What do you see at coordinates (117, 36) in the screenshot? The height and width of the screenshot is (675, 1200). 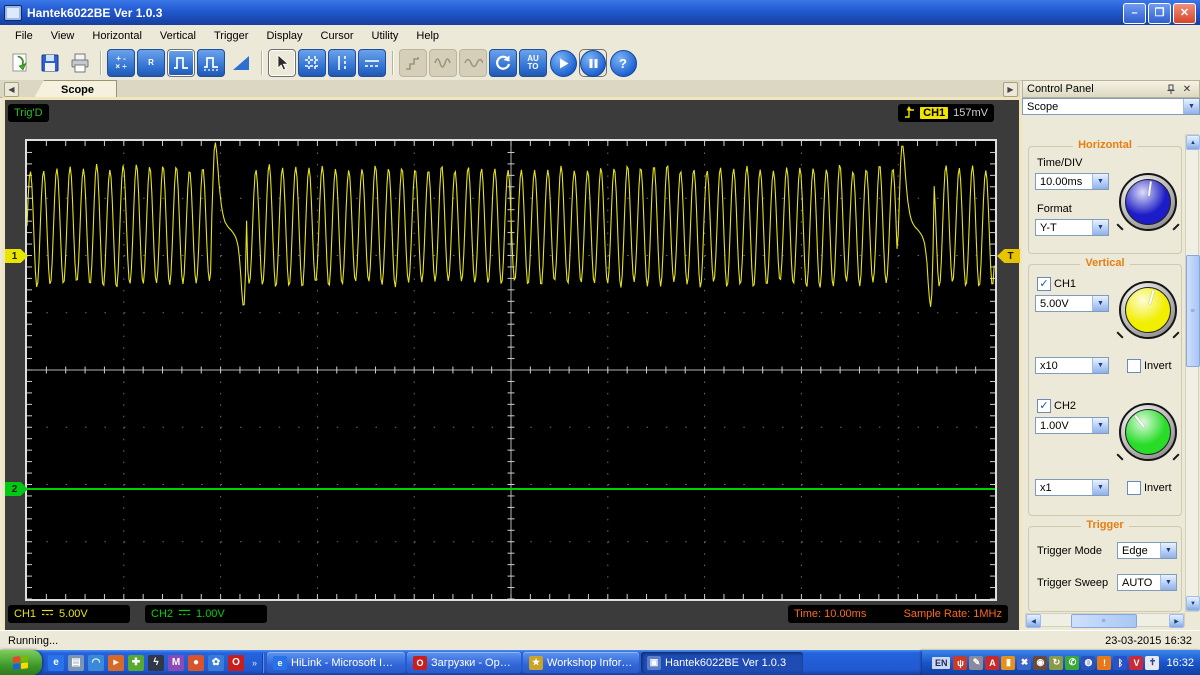 I see `menu-horizontal: Horizontal` at bounding box center [117, 36].